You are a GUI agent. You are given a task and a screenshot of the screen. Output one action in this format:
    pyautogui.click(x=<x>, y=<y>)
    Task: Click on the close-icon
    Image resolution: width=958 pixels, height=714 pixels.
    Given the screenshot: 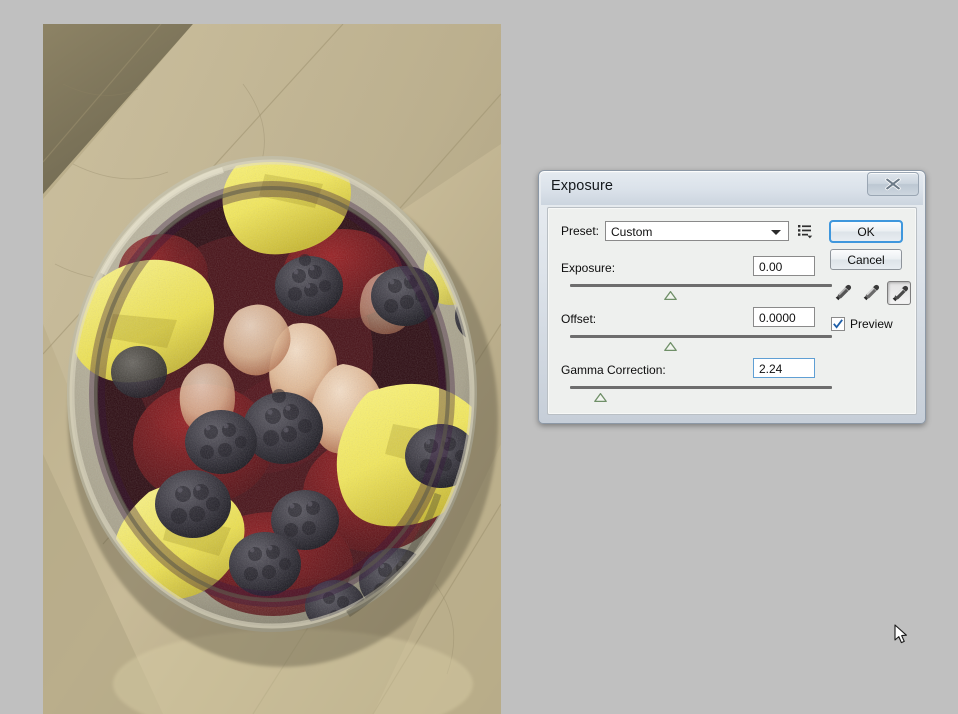 What is the action you would take?
    pyautogui.click(x=893, y=184)
    